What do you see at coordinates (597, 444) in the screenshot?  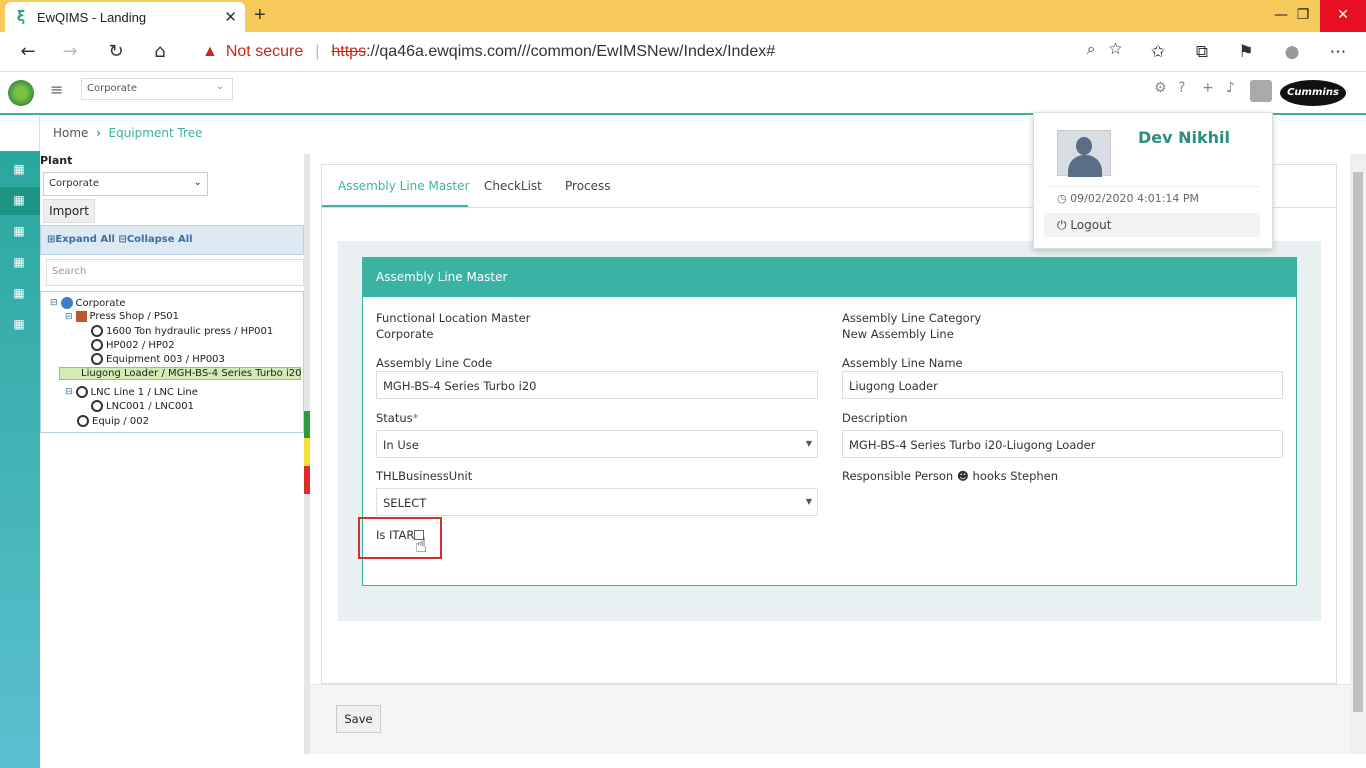 I see `status-select: In Use ▼` at bounding box center [597, 444].